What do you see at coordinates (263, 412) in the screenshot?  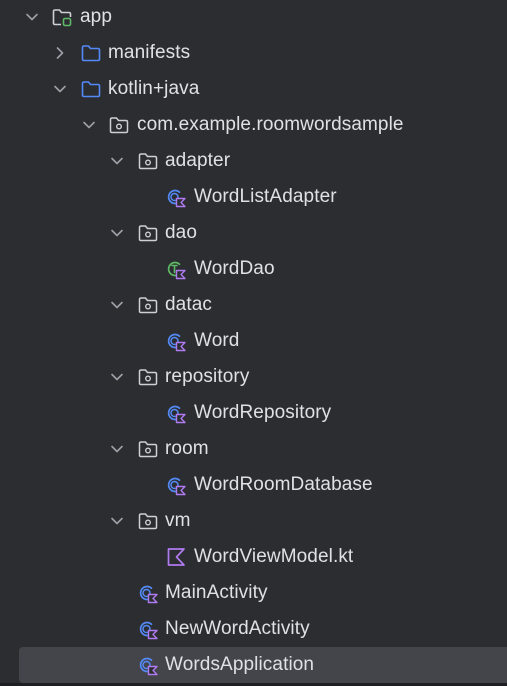 I see `tree-node-label: WordRepository` at bounding box center [263, 412].